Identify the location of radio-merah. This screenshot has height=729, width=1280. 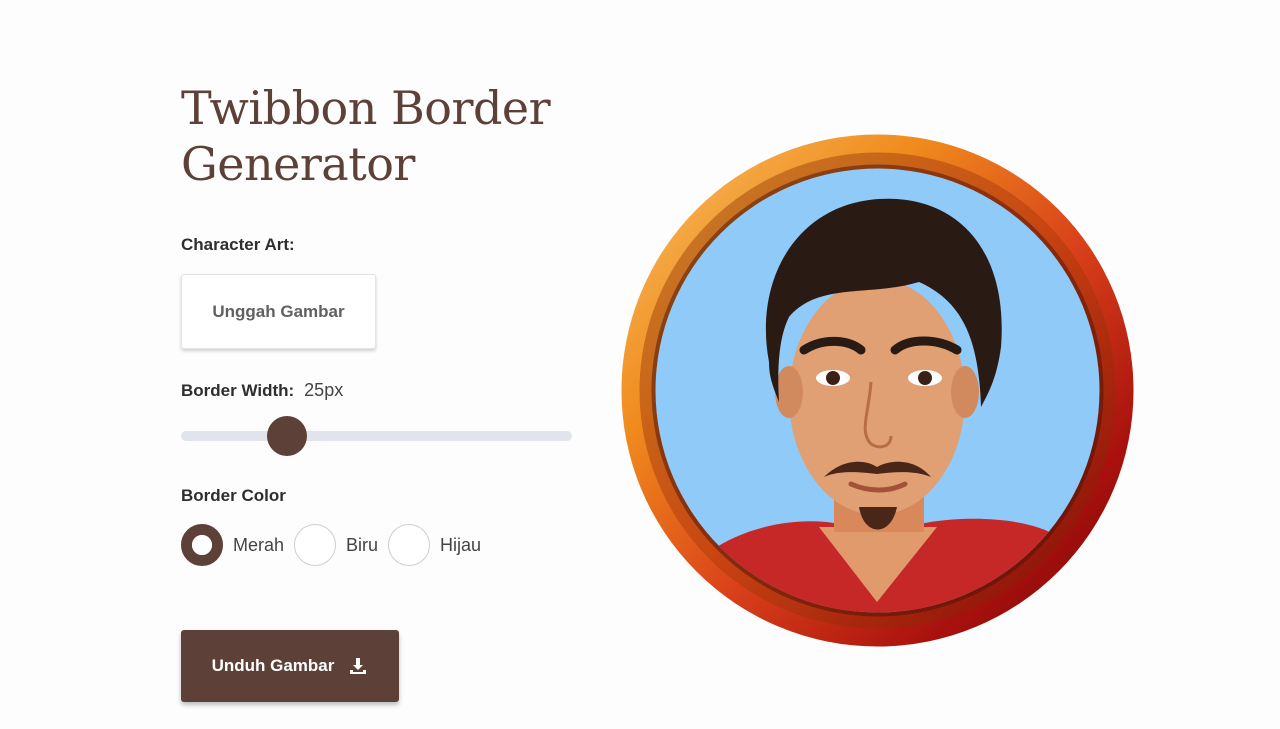
(202, 545).